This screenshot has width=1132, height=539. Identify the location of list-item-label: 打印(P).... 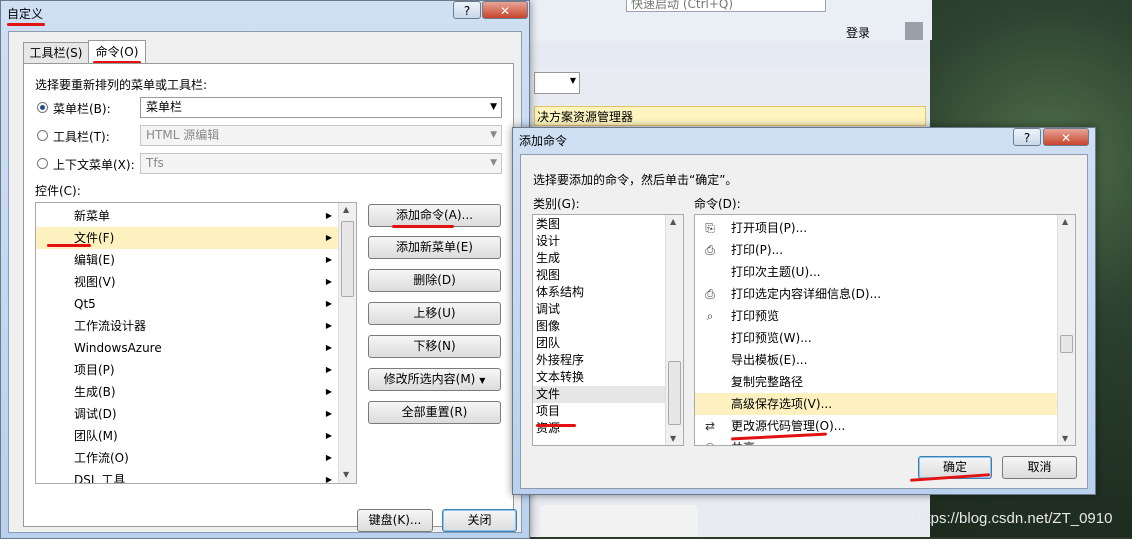
(757, 250).